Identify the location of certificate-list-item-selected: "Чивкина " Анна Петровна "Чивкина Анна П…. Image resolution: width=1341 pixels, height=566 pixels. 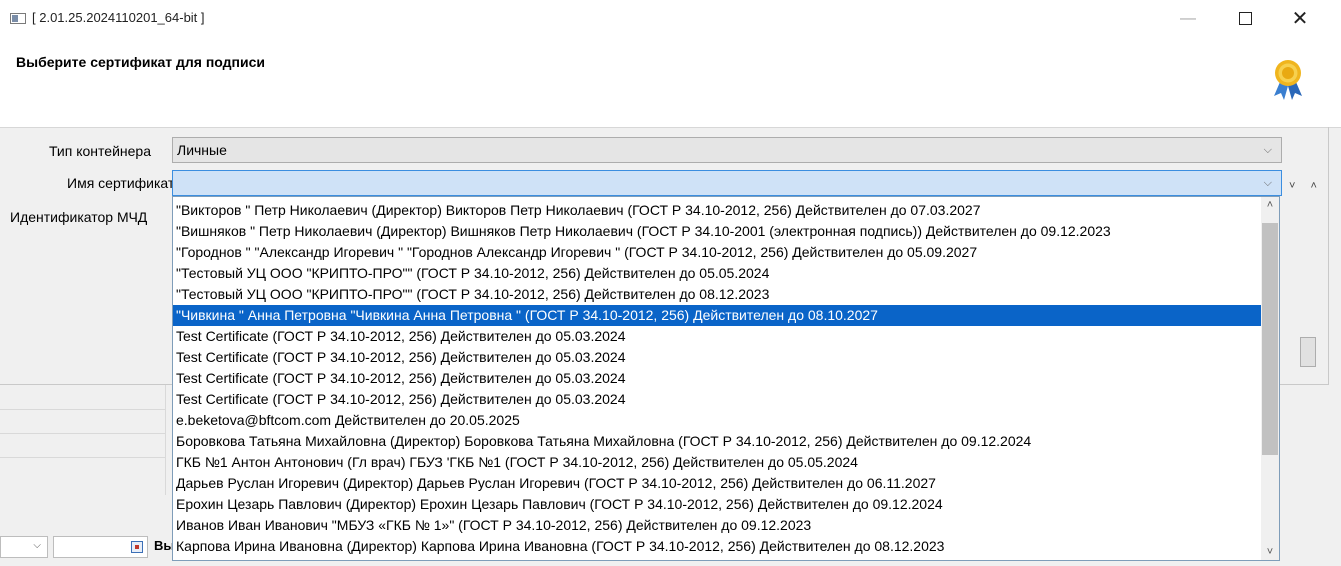
(717, 315).